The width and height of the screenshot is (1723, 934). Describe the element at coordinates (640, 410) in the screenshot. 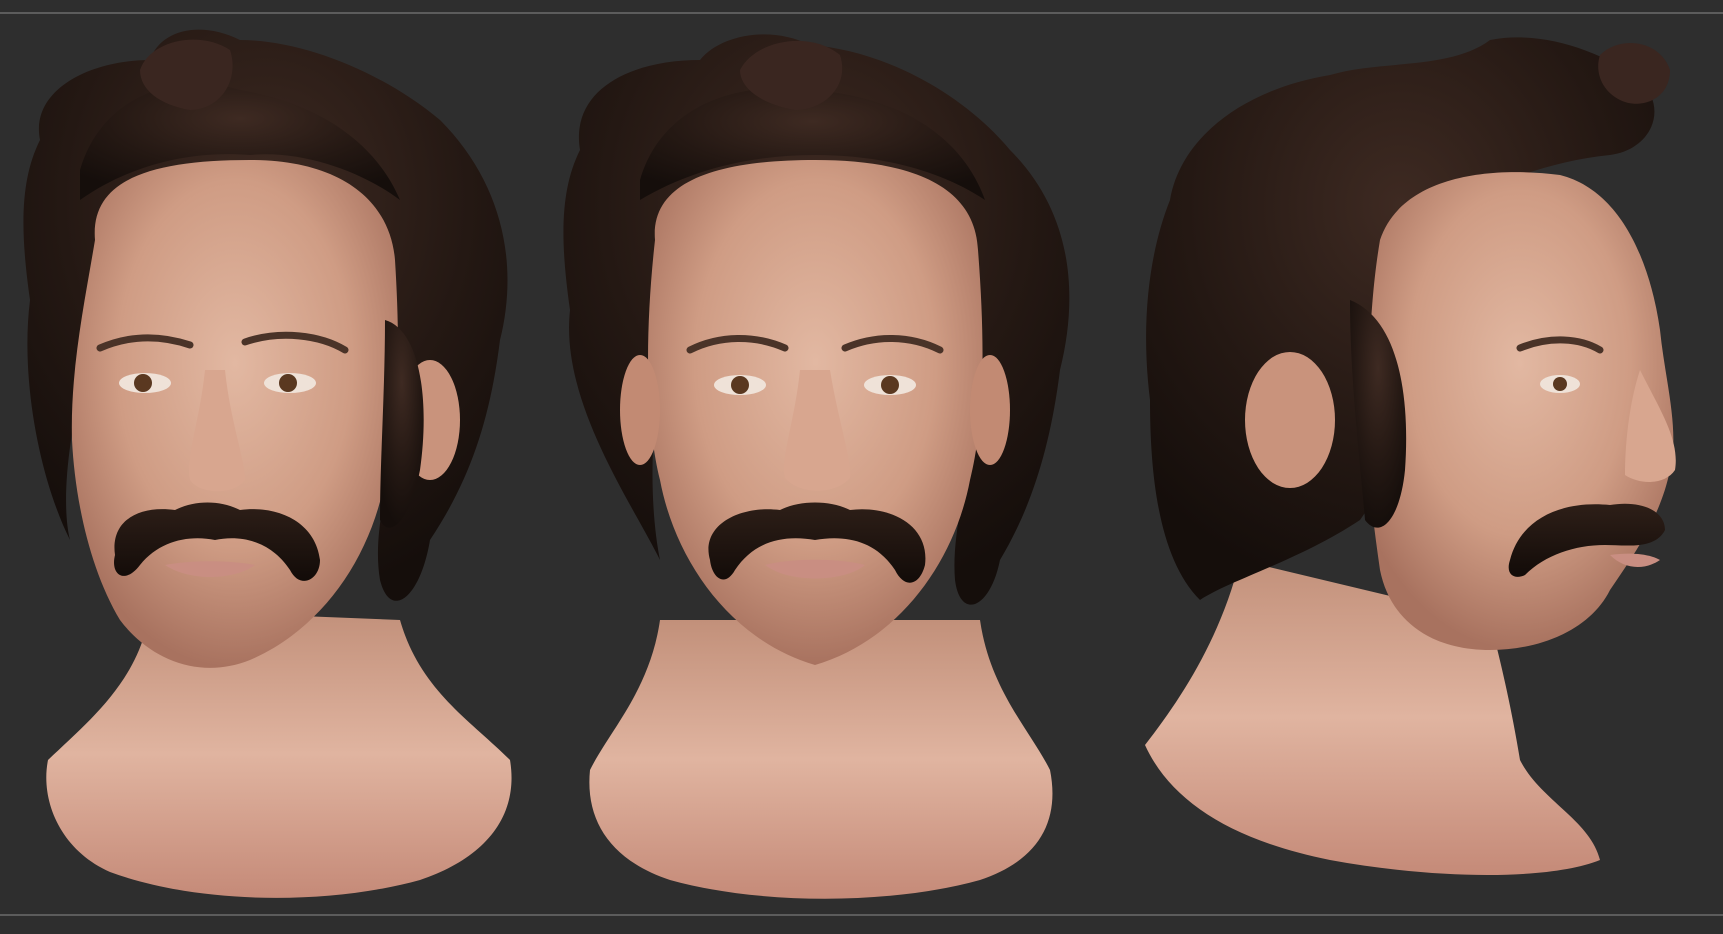

I see `ear-left` at that location.